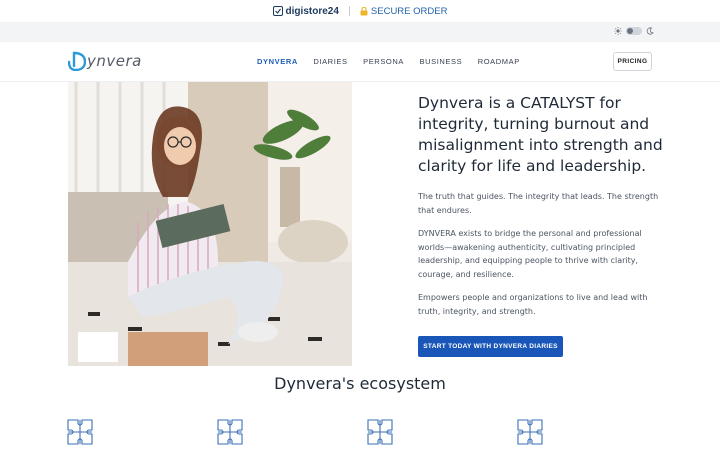 This screenshot has height=450, width=720. I want to click on theme-switch, so click(634, 31).